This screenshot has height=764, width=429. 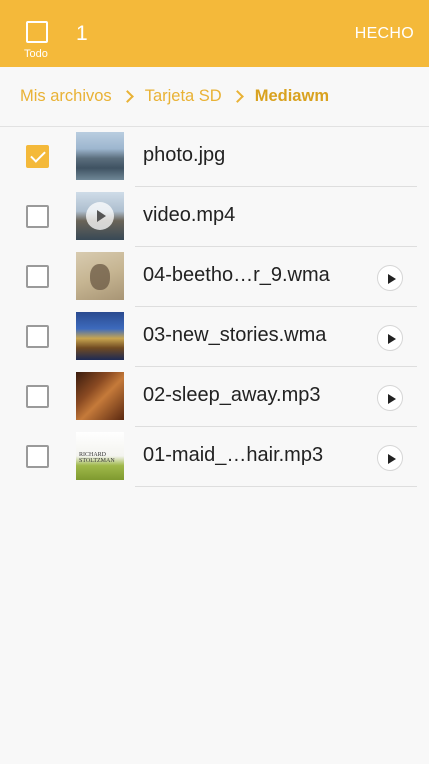 I want to click on file-name: 01-maid_…hair.mp3, so click(x=233, y=455).